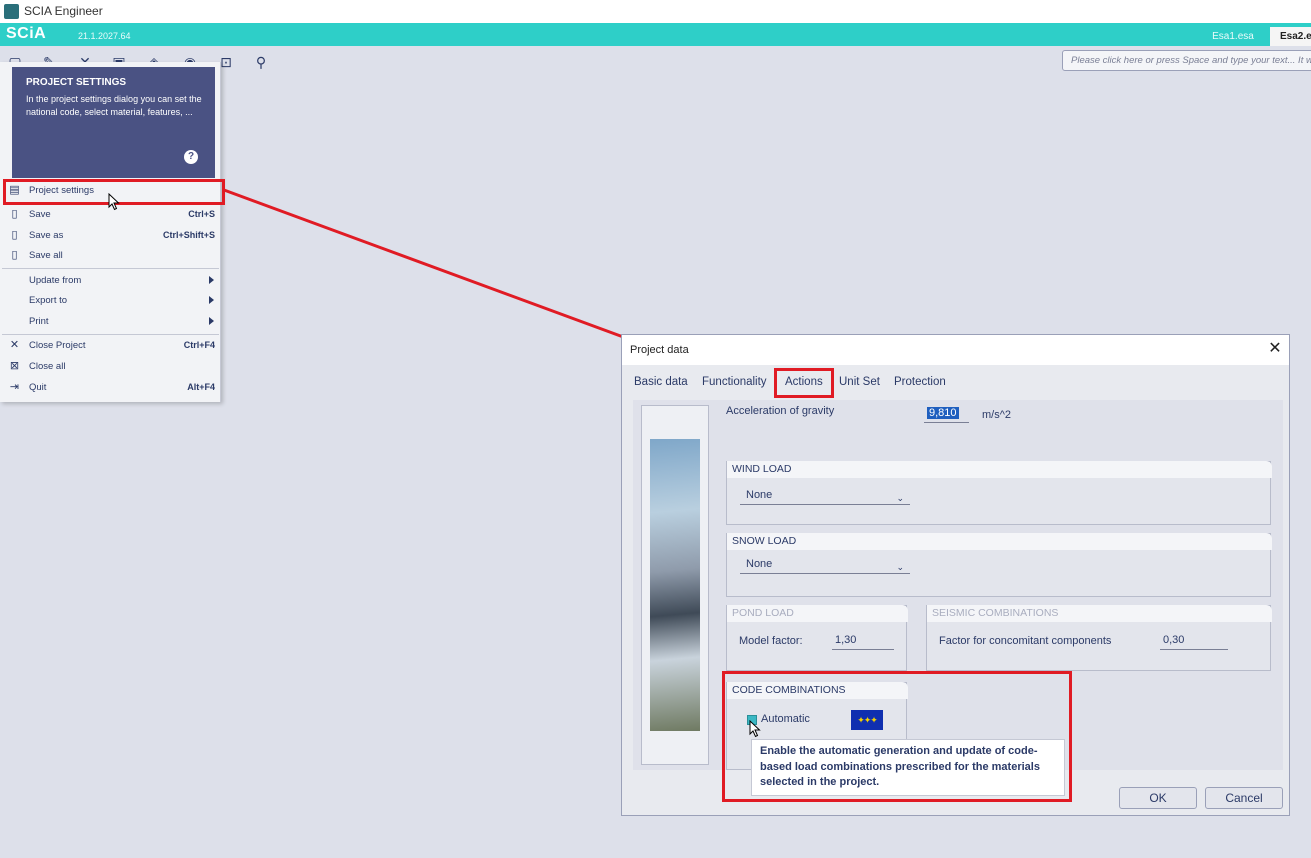 This screenshot has width=1311, height=858. What do you see at coordinates (759, 564) in the screenshot?
I see `snow-load-value: None` at bounding box center [759, 564].